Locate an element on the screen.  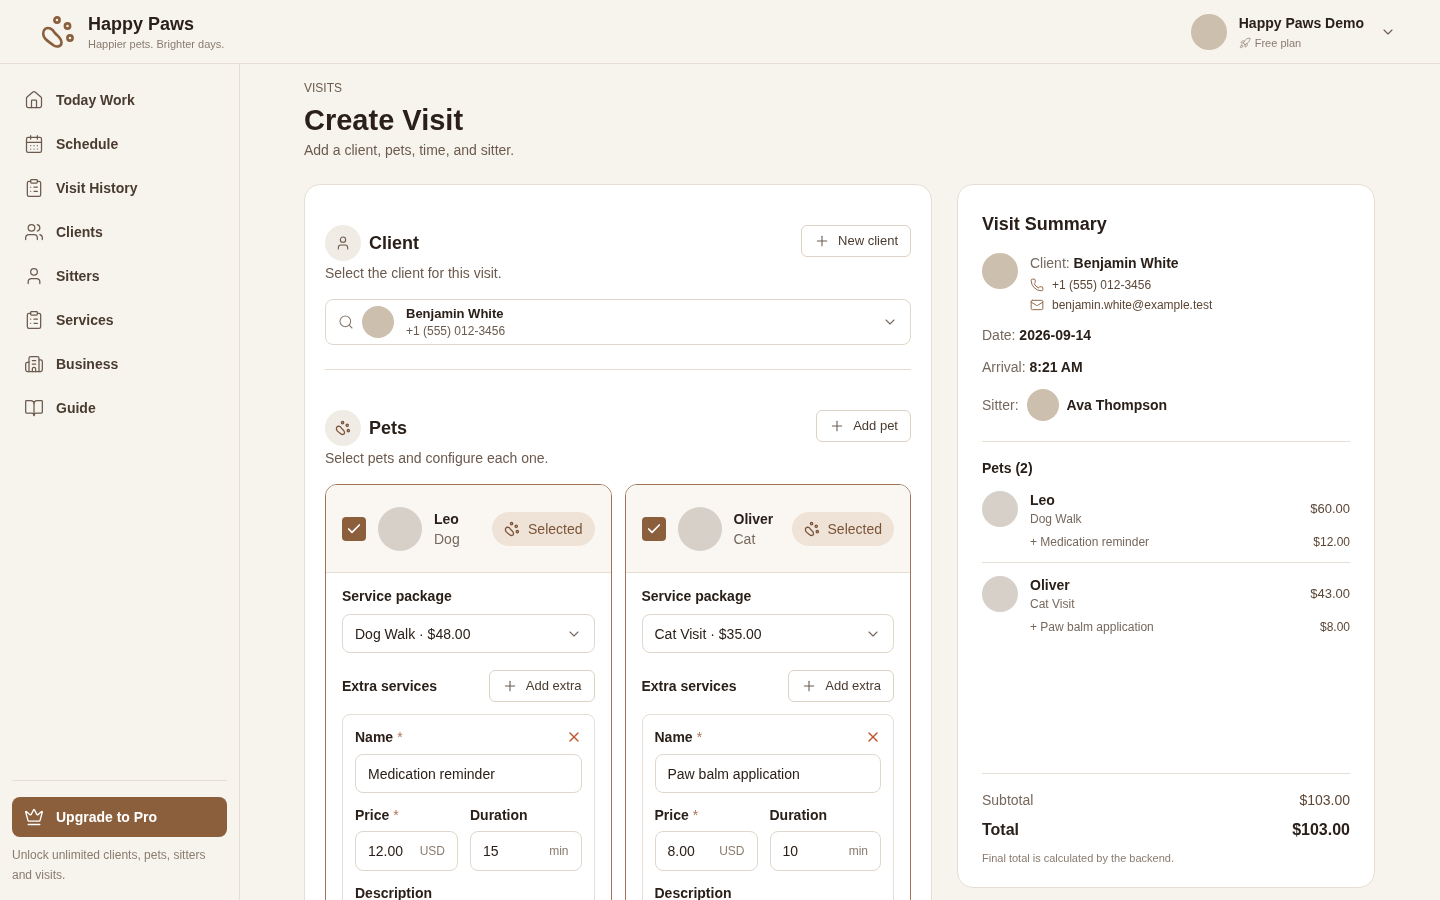
sitter-name: Ava Thompson is located at coordinates (1117, 405).